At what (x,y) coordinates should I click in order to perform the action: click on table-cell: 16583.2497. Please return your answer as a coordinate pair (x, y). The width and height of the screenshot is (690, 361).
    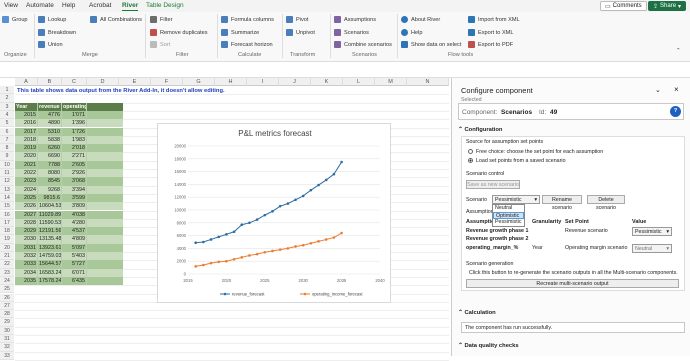
    Looking at the image, I should click on (50, 272).